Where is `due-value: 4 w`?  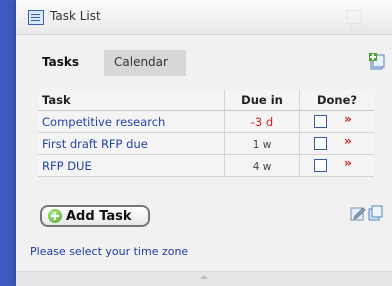
due-value: 4 w is located at coordinates (262, 166).